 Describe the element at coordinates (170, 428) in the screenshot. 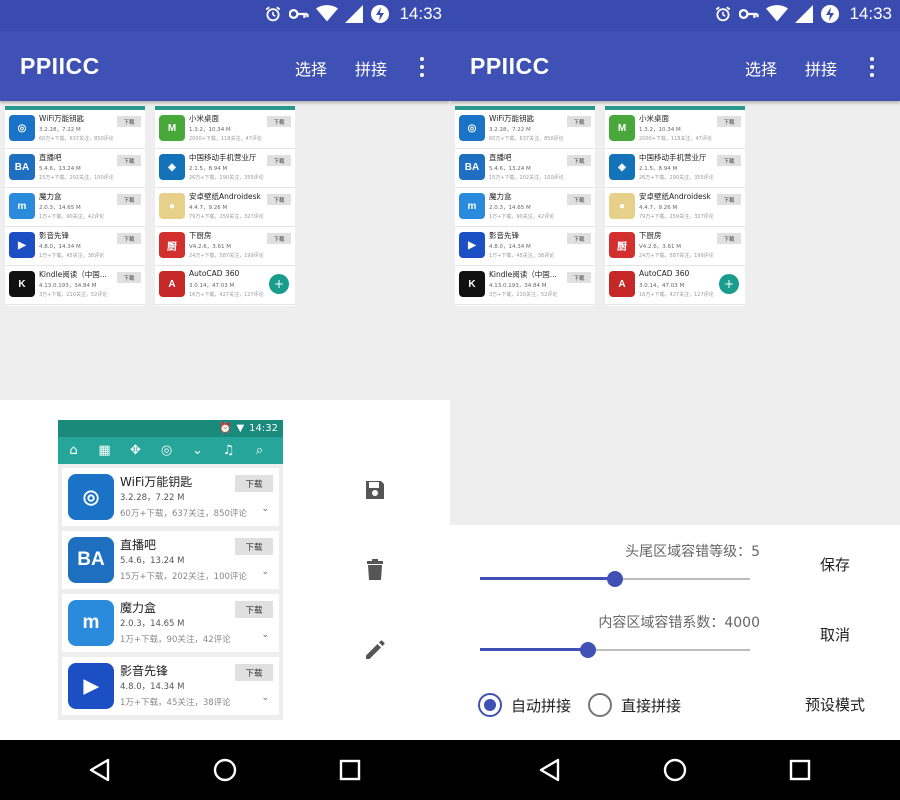

I see `preview-status-bar: ⏰ ▼ 14:32` at that location.